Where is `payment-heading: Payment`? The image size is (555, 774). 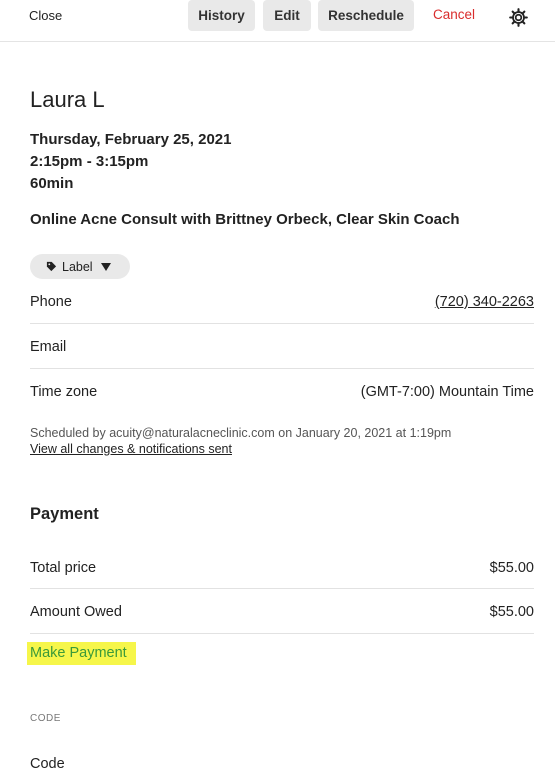 payment-heading: Payment is located at coordinates (64, 514).